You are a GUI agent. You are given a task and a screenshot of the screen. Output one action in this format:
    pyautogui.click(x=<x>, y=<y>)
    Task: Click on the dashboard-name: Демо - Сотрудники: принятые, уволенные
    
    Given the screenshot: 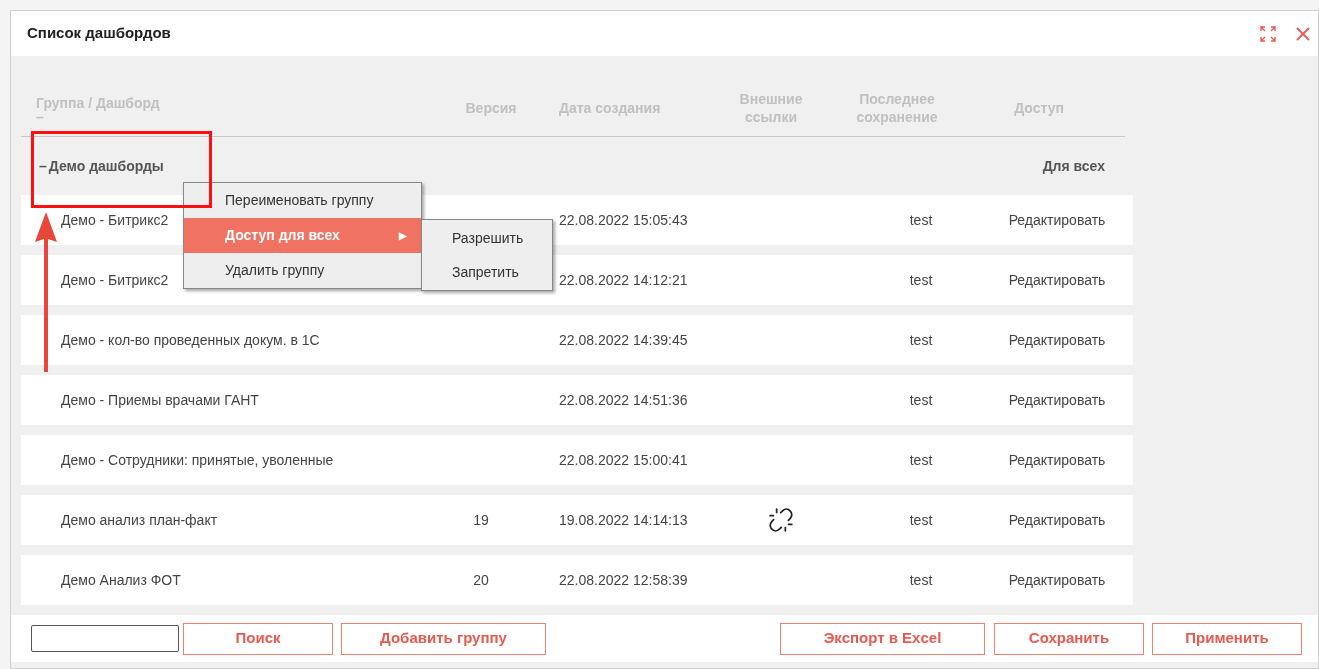 What is the action you would take?
    pyautogui.click(x=197, y=460)
    